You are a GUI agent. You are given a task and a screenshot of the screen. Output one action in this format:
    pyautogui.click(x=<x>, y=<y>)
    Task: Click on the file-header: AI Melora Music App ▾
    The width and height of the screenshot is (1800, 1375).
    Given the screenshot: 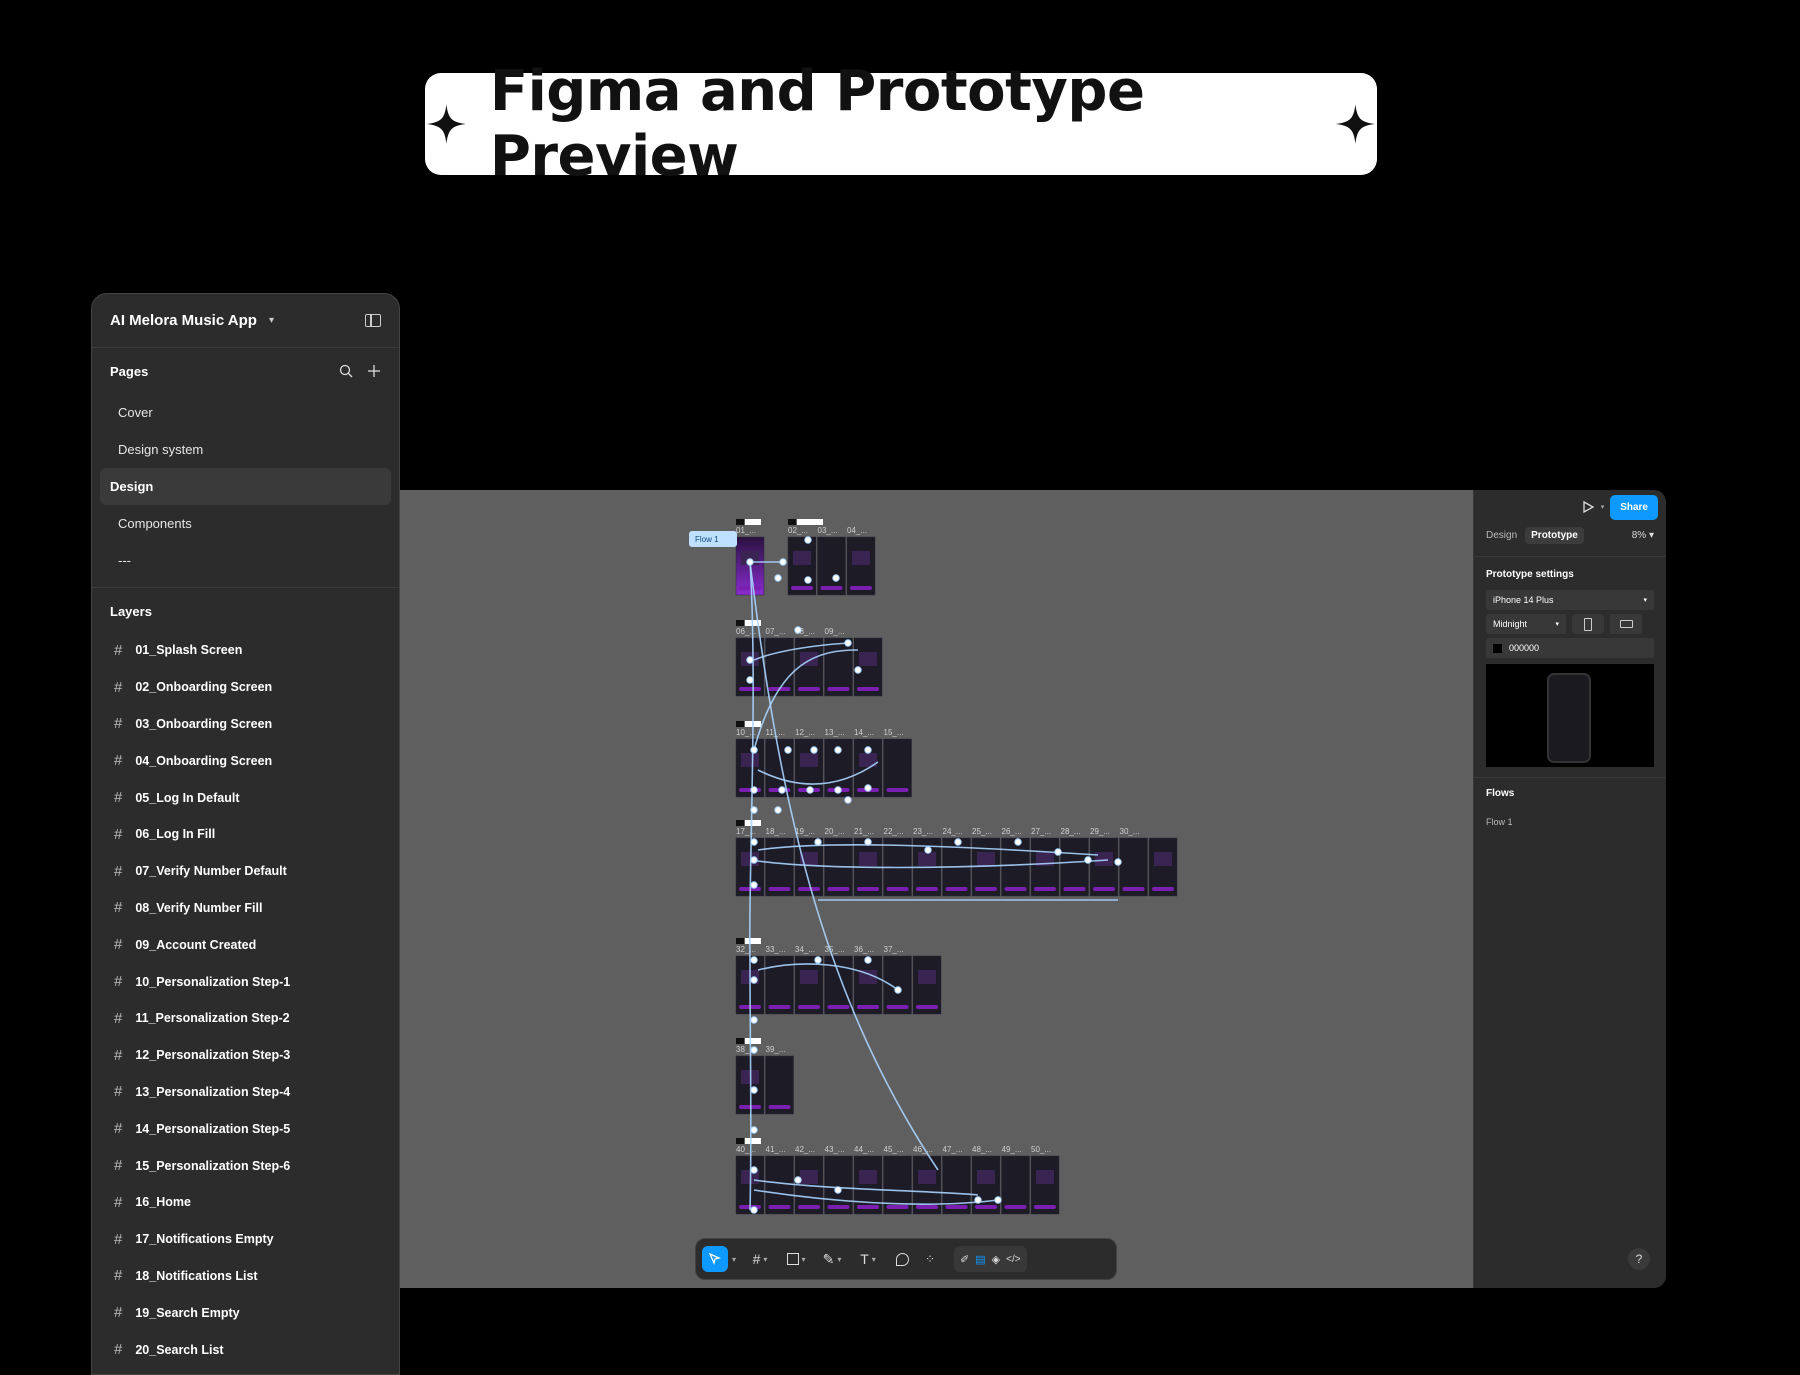 What is the action you would take?
    pyautogui.click(x=245, y=321)
    